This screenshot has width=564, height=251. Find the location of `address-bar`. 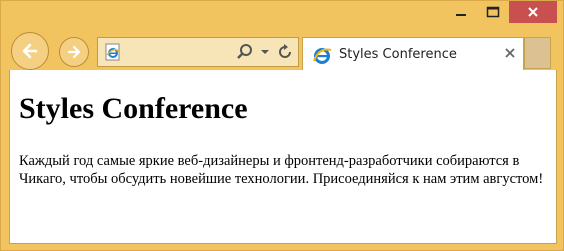

address-bar is located at coordinates (198, 52).